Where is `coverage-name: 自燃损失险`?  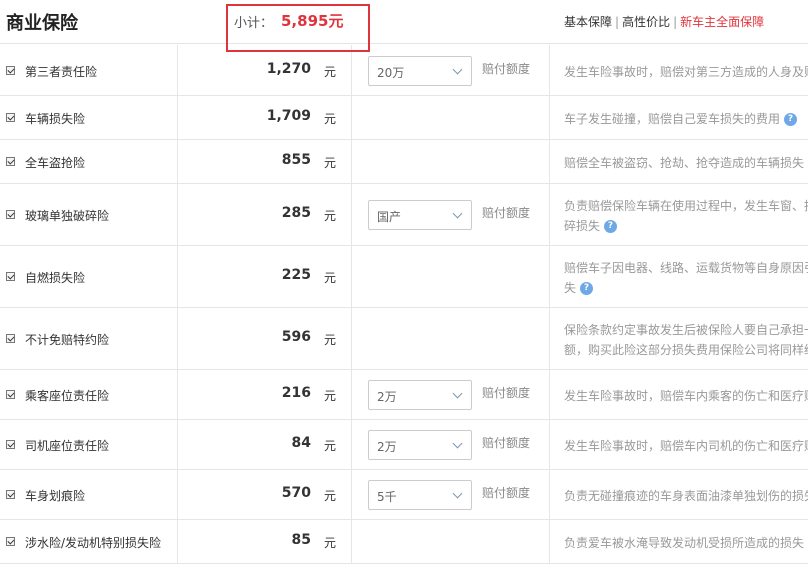 coverage-name: 自燃损失险 is located at coordinates (55, 278).